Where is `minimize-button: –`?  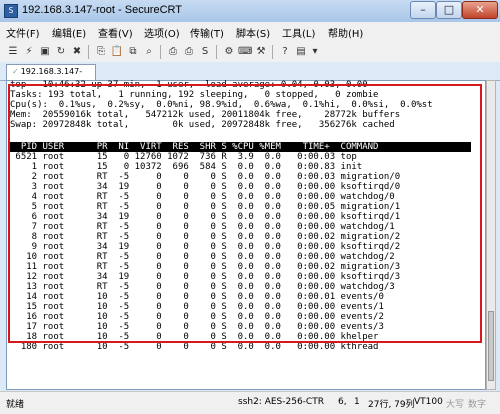 minimize-button: – is located at coordinates (423, 10).